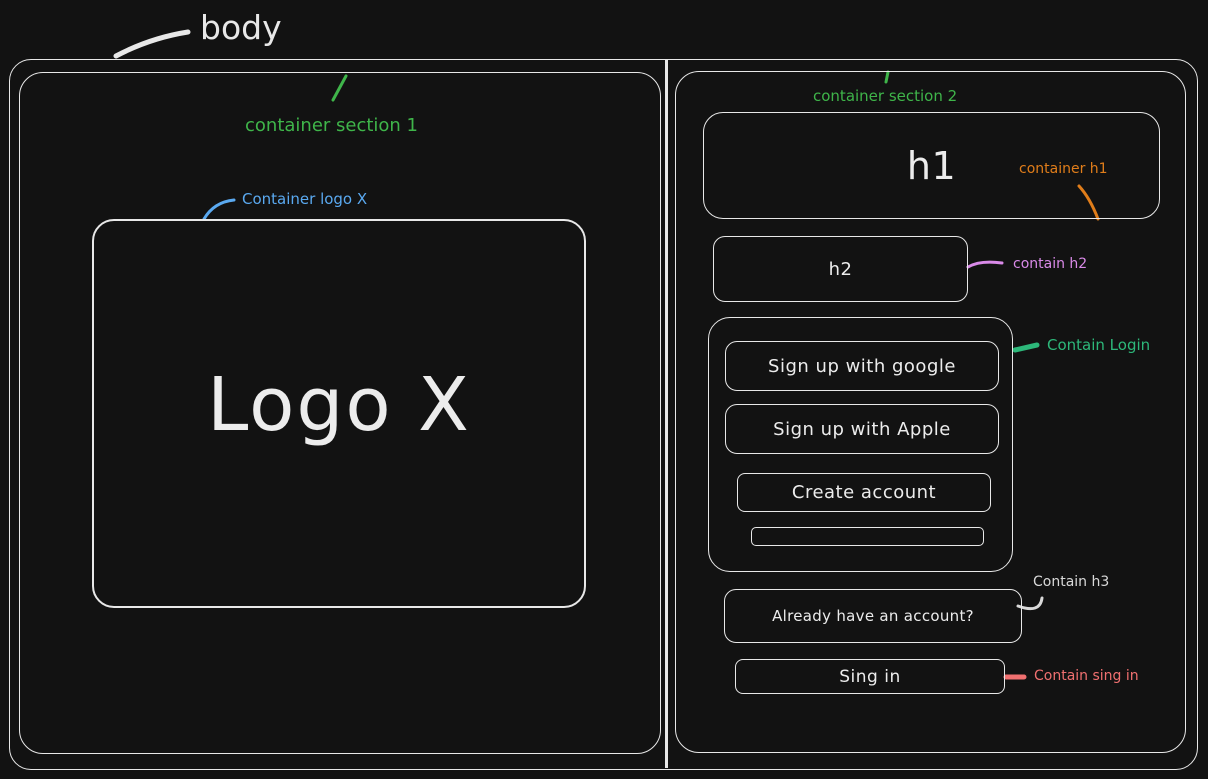  I want to click on container-h3: Already have an account?, so click(873, 616).